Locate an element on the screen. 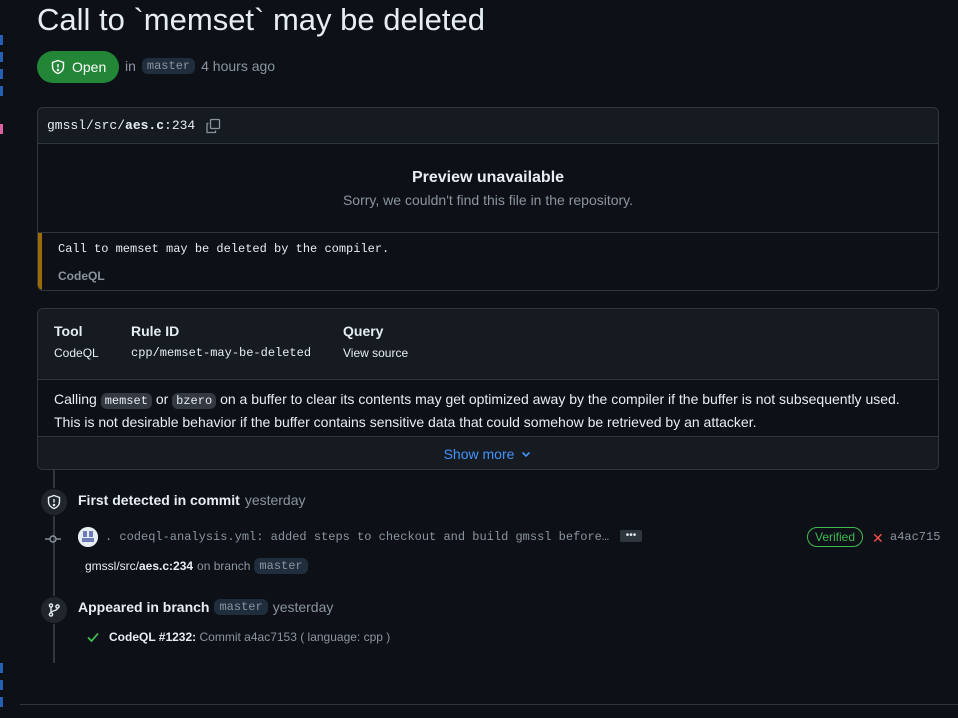 This screenshot has width=958, height=718. first-detected-title: First detected in commit yesterday is located at coordinates (192, 500).